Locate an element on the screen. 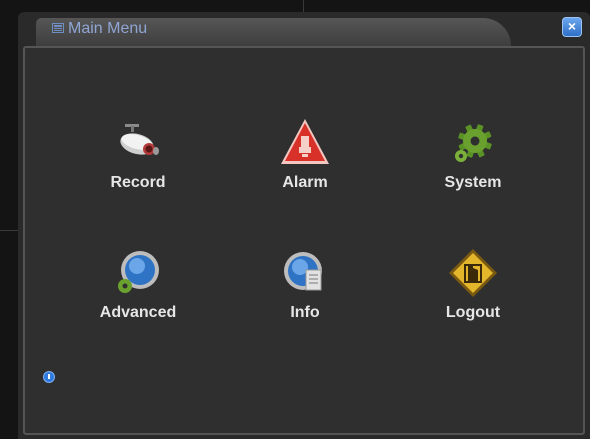 The height and width of the screenshot is (439, 590). title-bar: Main Menu × is located at coordinates (304, 29).